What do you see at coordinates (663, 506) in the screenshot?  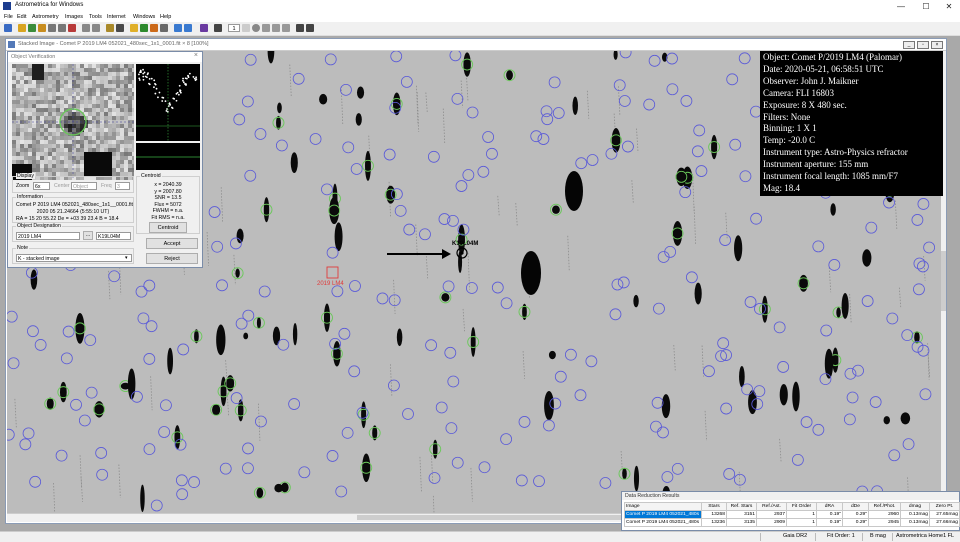 I see `column-header: Image` at bounding box center [663, 506].